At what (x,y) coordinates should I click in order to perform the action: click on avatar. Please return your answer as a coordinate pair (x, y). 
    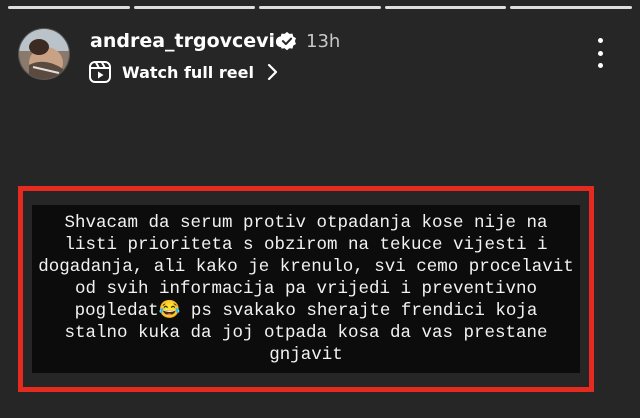
    Looking at the image, I should click on (44, 54).